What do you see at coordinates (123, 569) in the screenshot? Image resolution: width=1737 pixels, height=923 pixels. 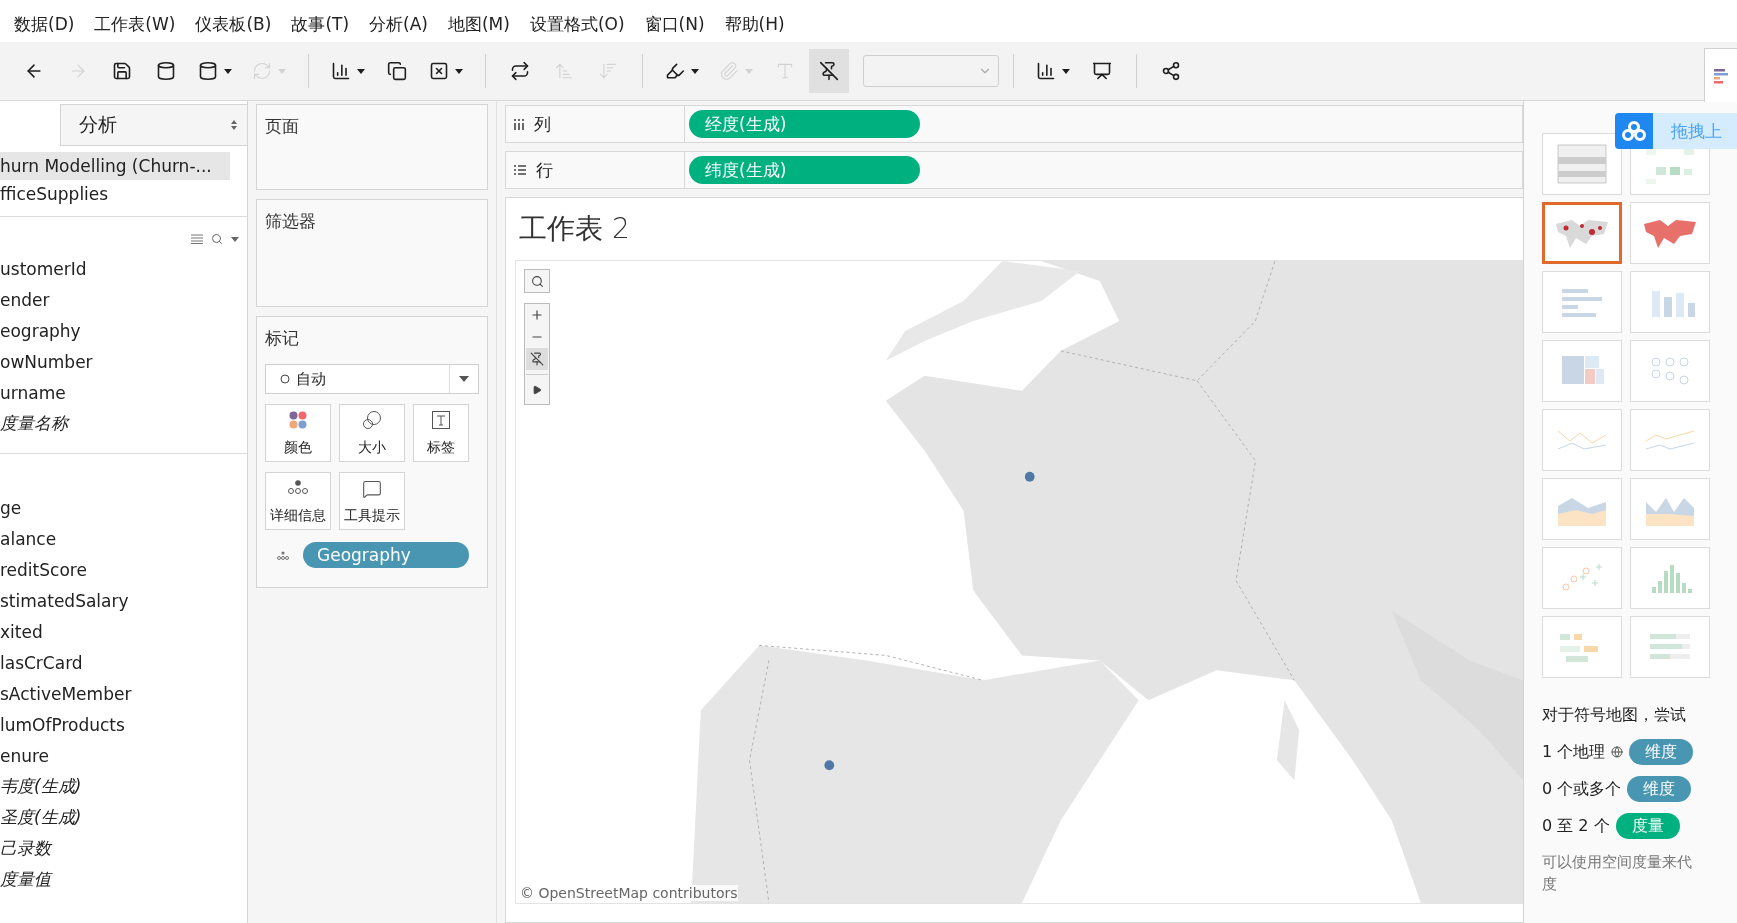 I see `measure-field: reditScore` at bounding box center [123, 569].